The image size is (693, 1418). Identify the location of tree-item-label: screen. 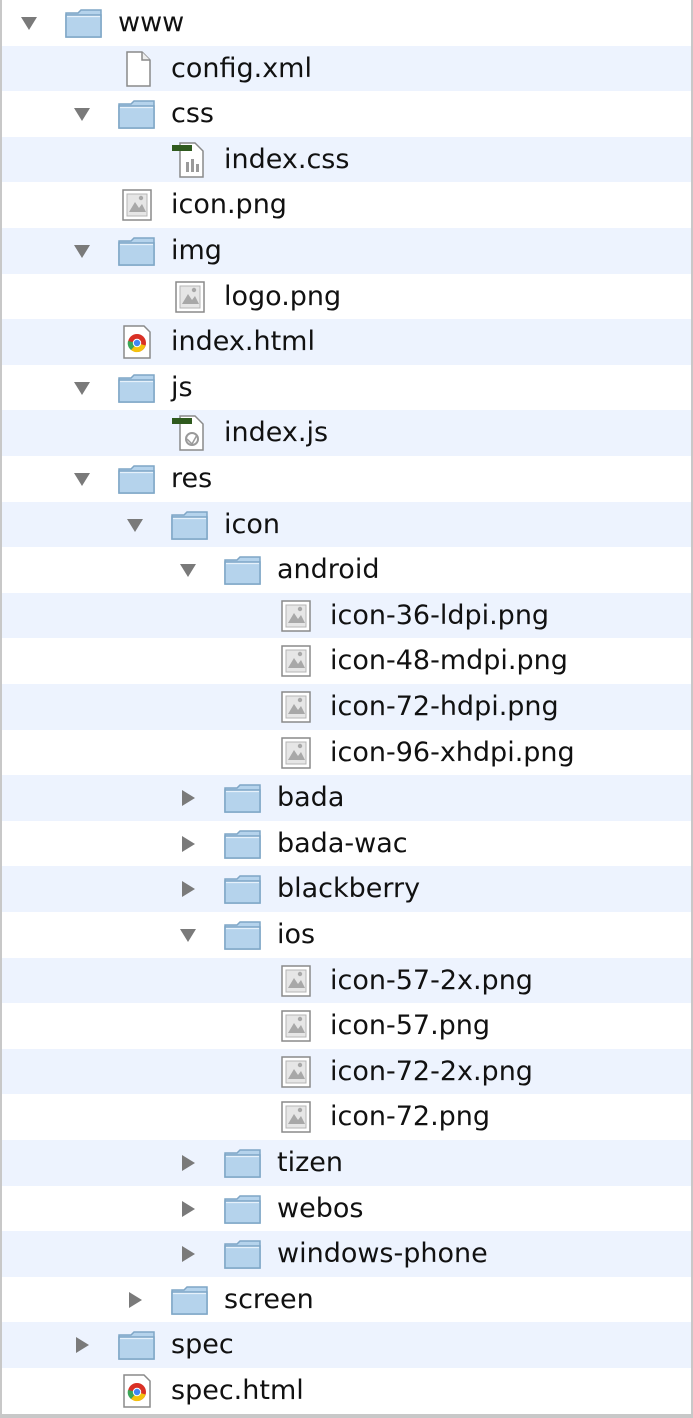
(269, 1299).